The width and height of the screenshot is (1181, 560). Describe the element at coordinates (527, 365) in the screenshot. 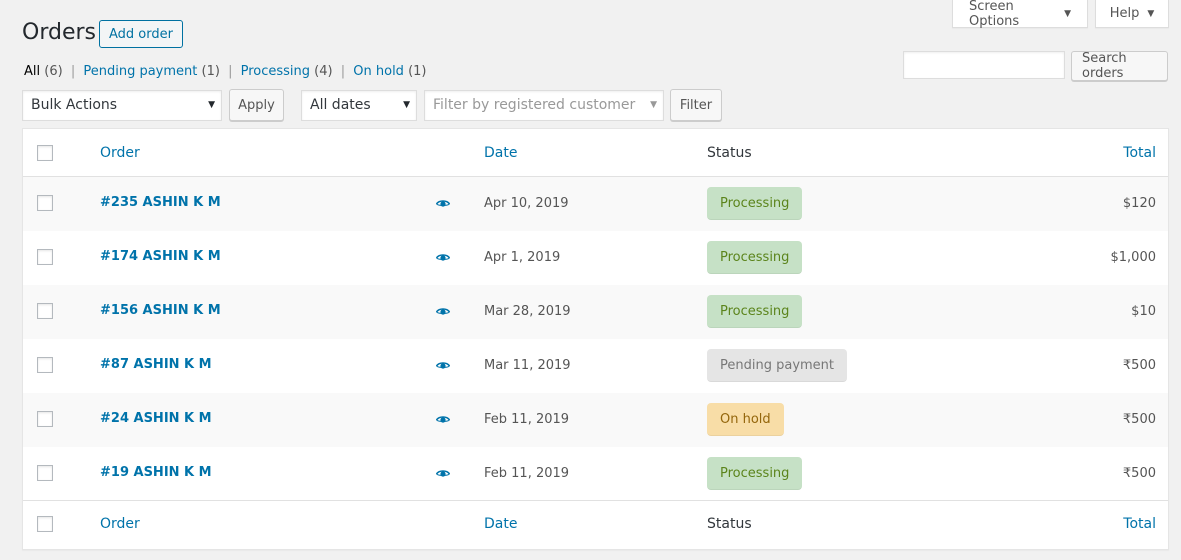

I see `order-date: Mar 11, 2019` at that location.